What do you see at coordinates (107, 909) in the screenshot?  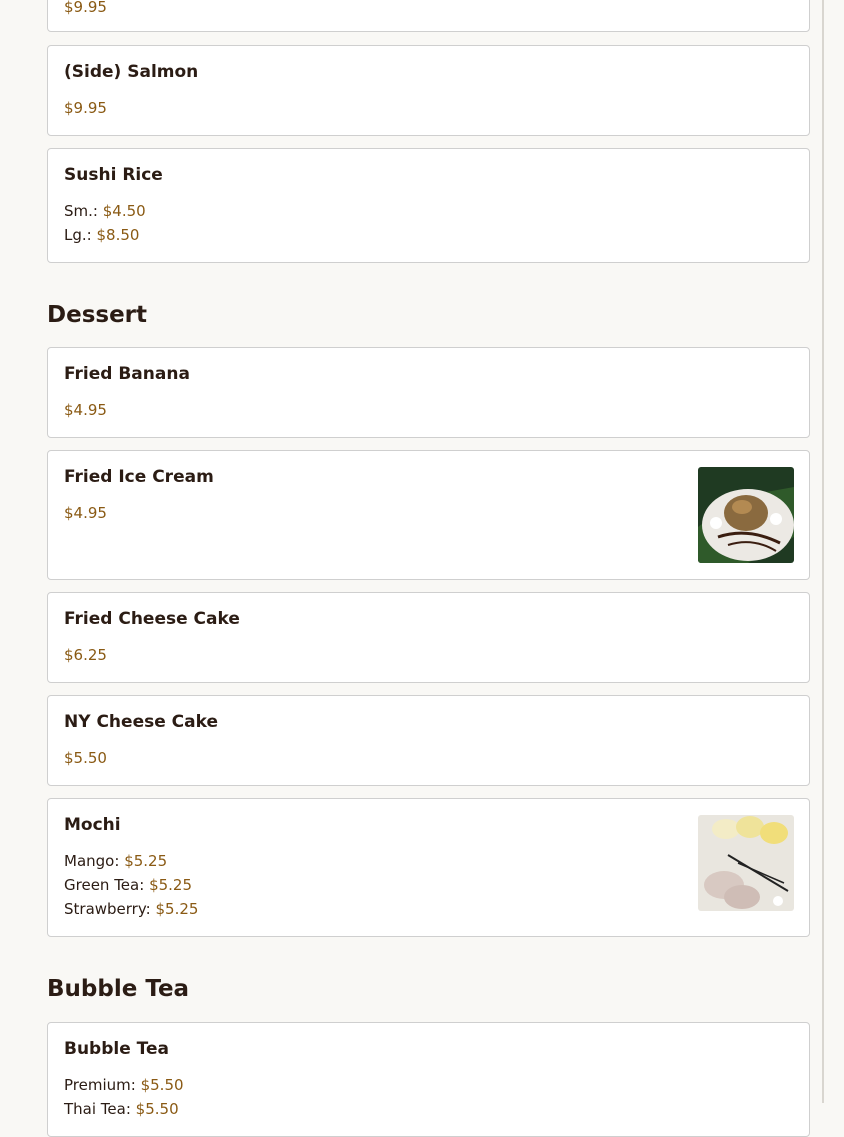 I see `option-label: Strawberry:` at bounding box center [107, 909].